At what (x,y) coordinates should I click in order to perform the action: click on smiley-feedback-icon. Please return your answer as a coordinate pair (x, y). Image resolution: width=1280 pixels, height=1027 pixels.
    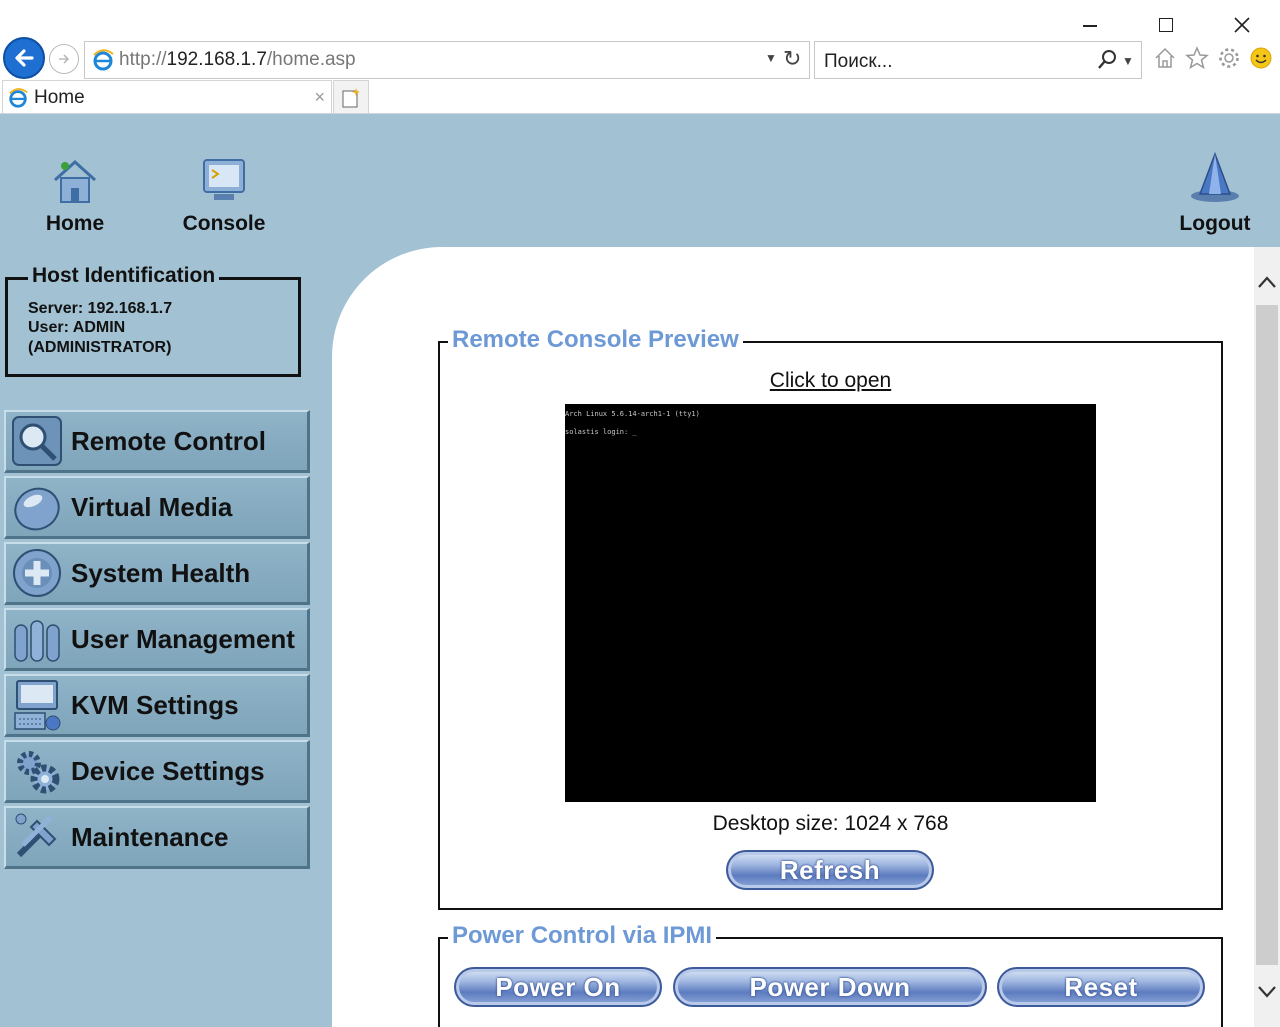
    Looking at the image, I should click on (1261, 58).